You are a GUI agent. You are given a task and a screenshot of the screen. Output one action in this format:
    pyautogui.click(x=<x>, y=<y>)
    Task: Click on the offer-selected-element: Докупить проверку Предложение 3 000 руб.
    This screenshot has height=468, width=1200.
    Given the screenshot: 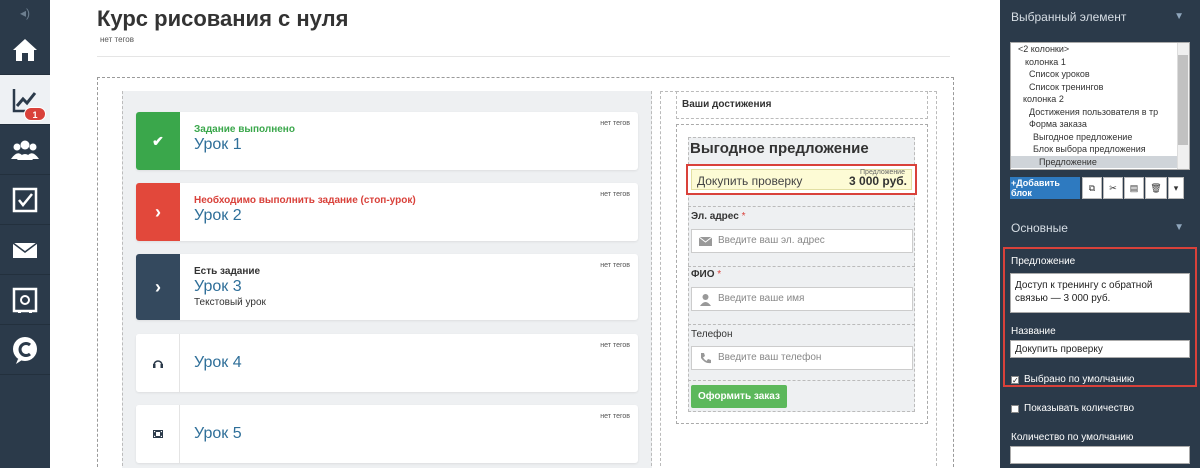 What is the action you would take?
    pyautogui.click(x=801, y=179)
    